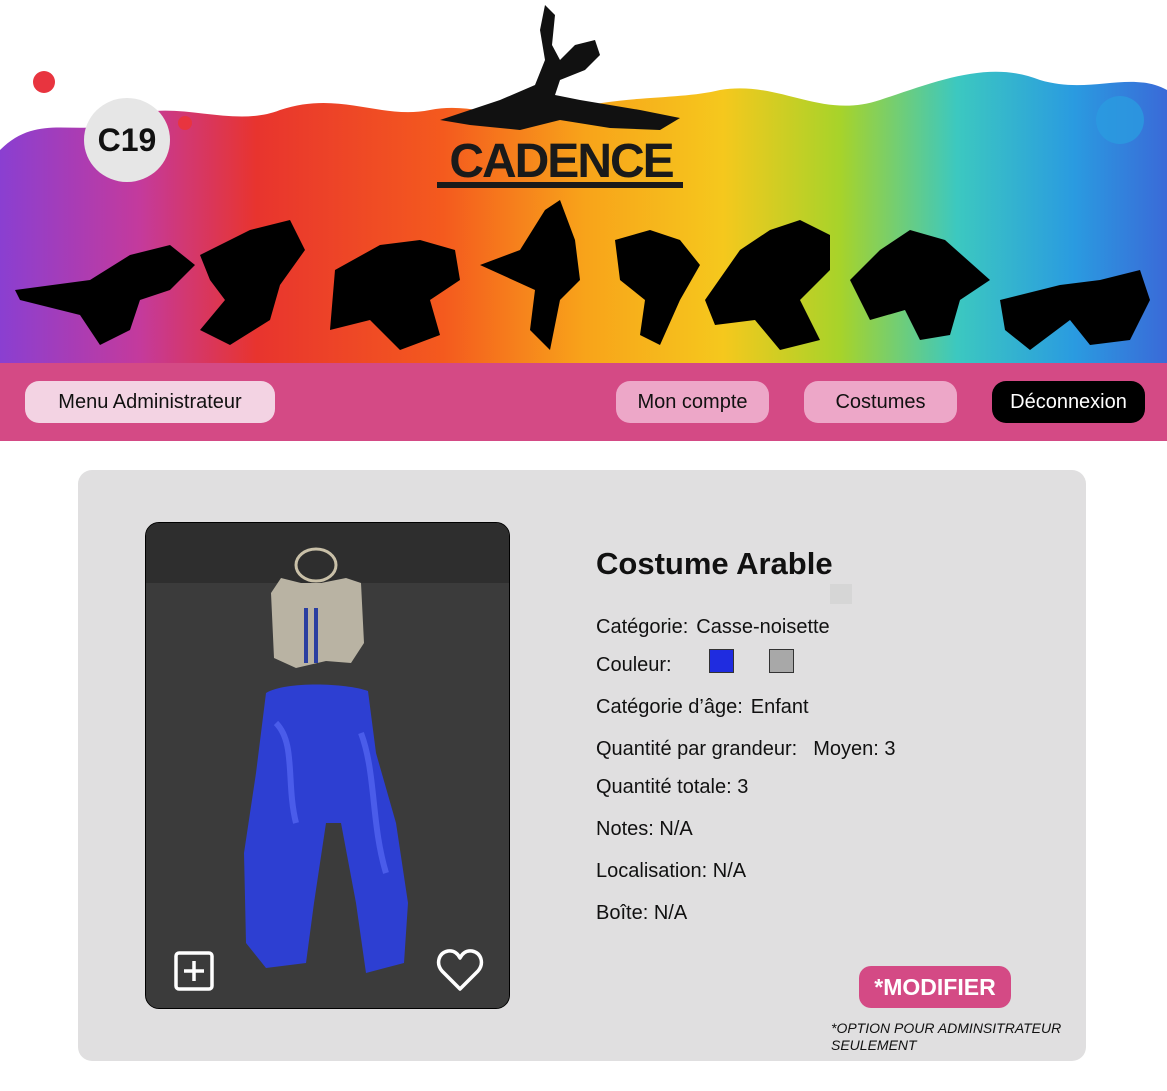 The width and height of the screenshot is (1167, 1091). What do you see at coordinates (714, 563) in the screenshot?
I see `costume-title: Costume Arable` at bounding box center [714, 563].